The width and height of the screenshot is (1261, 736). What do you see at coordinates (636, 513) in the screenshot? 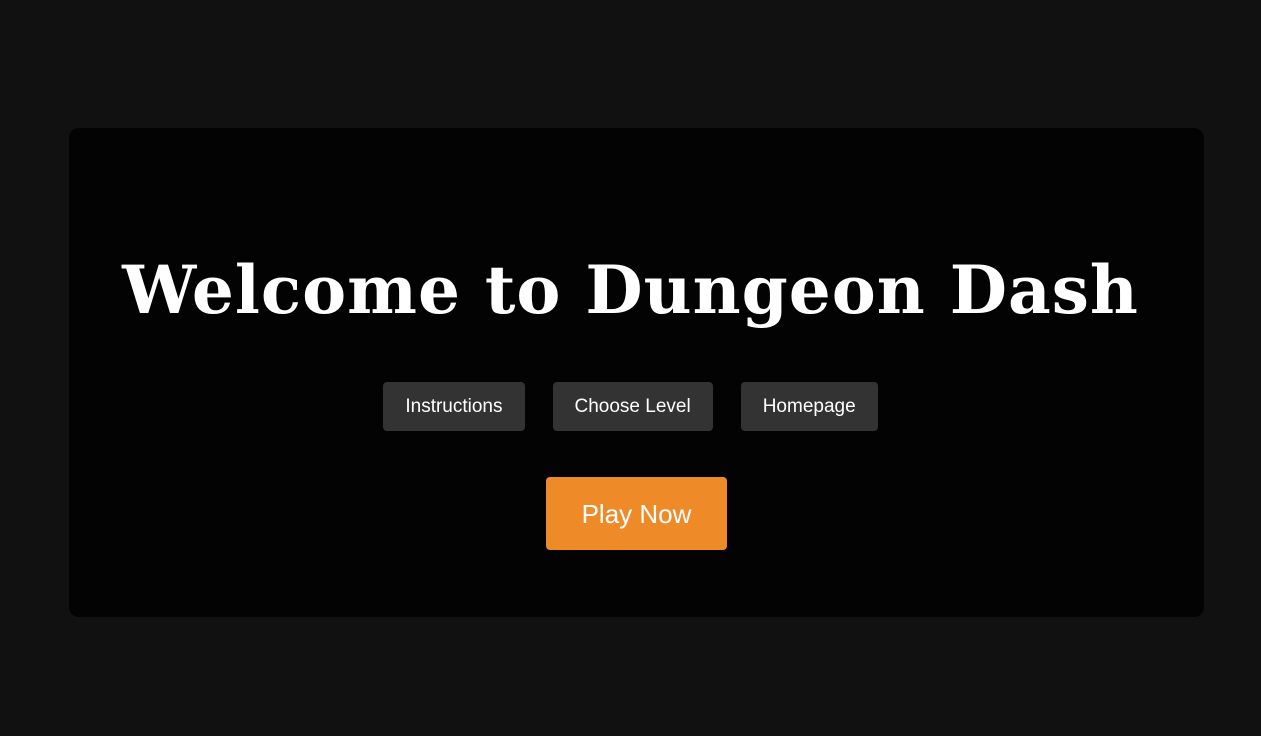
I see `play-now-button: Play Now` at bounding box center [636, 513].